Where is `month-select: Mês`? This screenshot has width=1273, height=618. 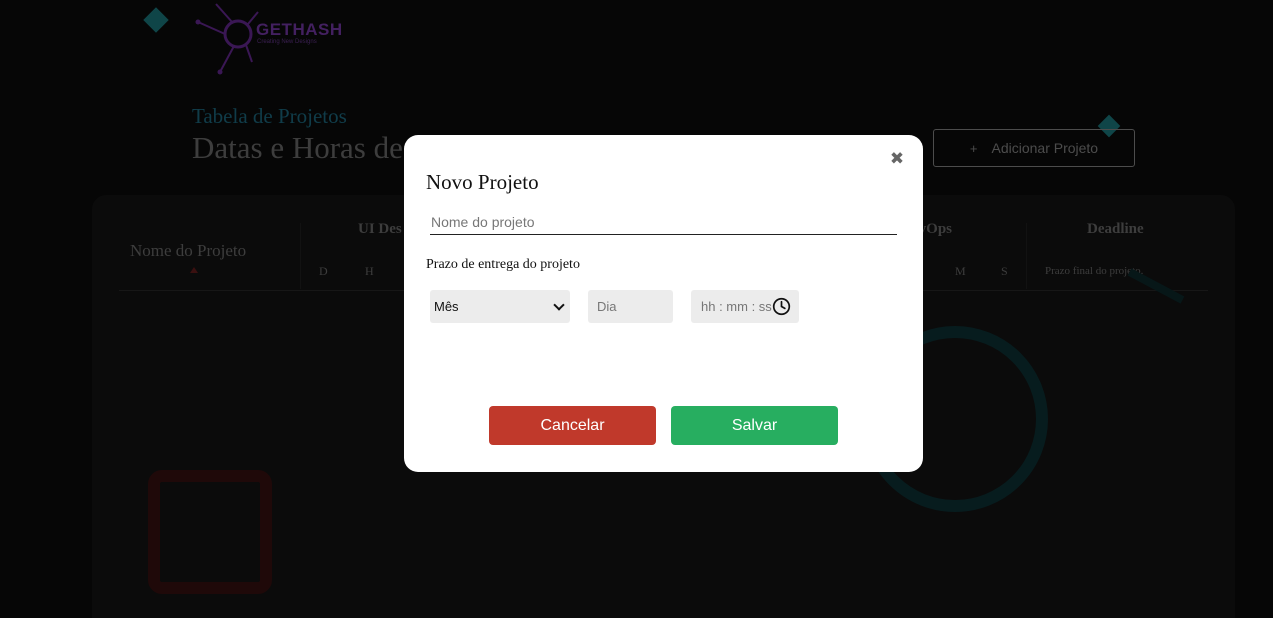
month-select: Mês is located at coordinates (500, 306).